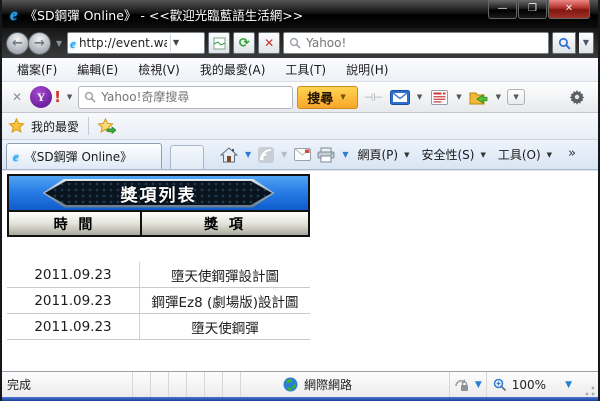 Image resolution: width=600 pixels, height=401 pixels. I want to click on search-button-dropdown-icon: ▼, so click(342, 97).